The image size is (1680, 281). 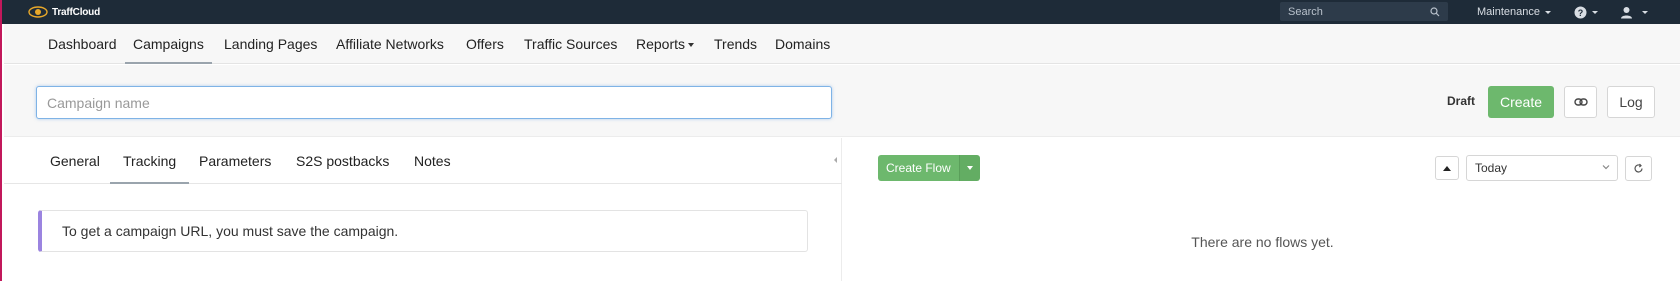 What do you see at coordinates (1435, 11) in the screenshot?
I see `search-icon` at bounding box center [1435, 11].